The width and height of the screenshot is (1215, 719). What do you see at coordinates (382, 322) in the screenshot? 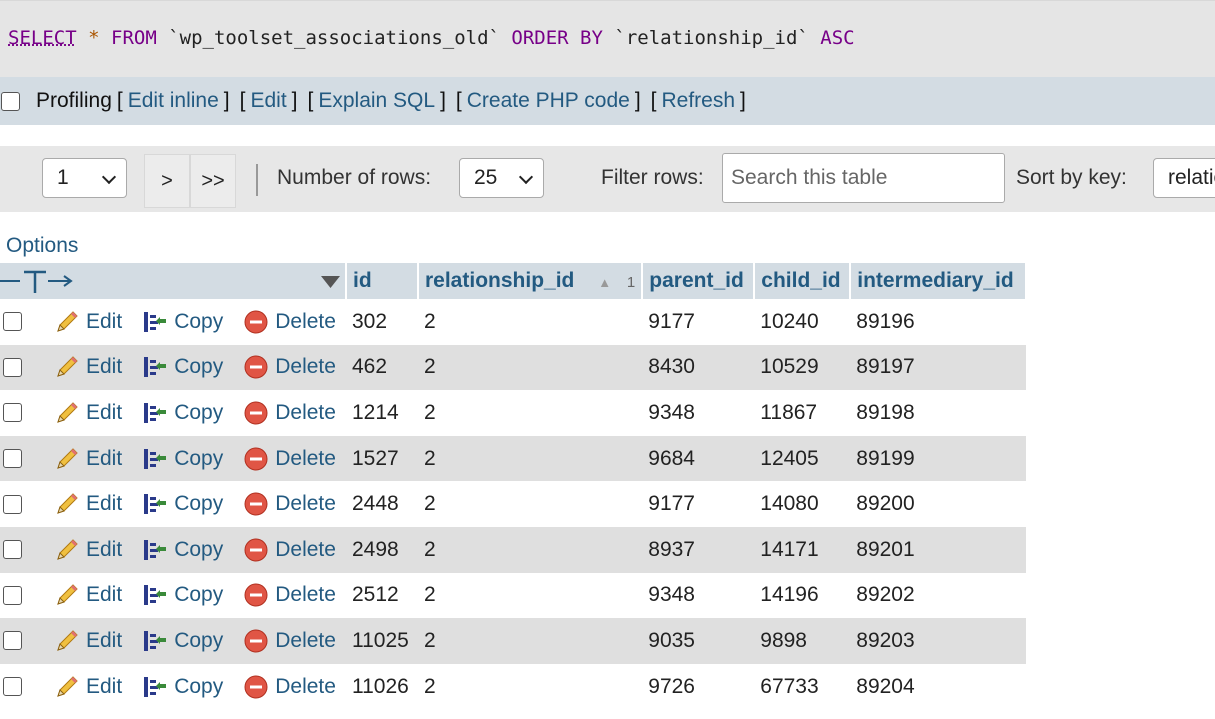
I see `cell-id: 302` at bounding box center [382, 322].